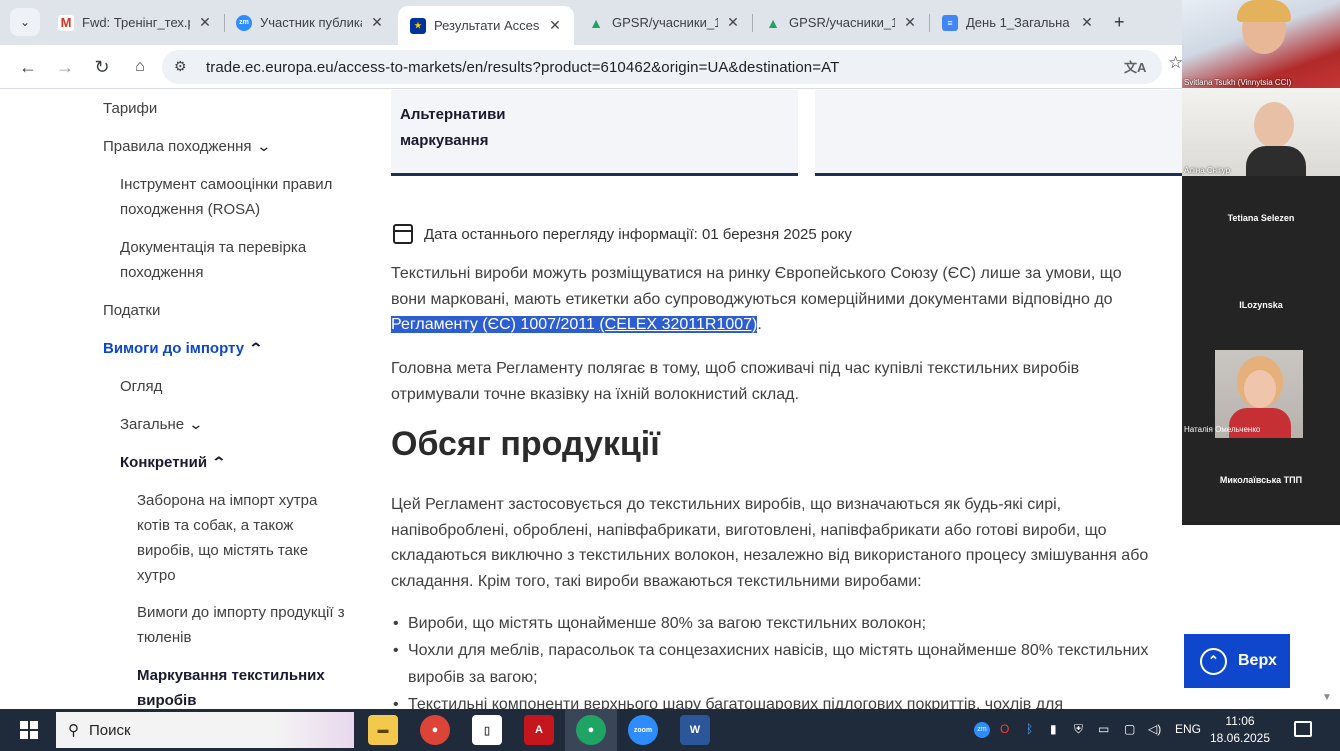 This screenshot has height=751, width=1340. I want to click on back-arrow-icon: ←, so click(28, 67).